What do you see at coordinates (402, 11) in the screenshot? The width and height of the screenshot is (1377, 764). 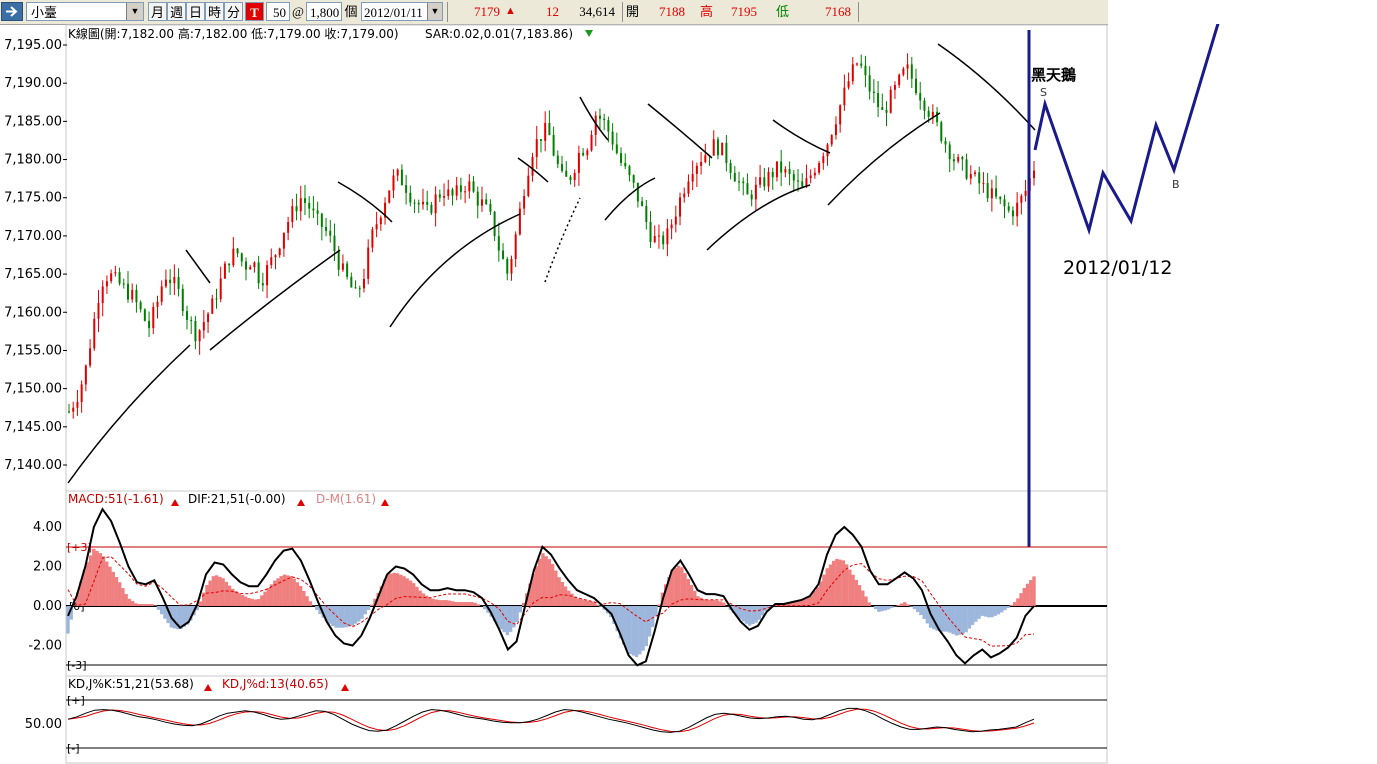 I see `date-select: 2012/01/11 ▼` at bounding box center [402, 11].